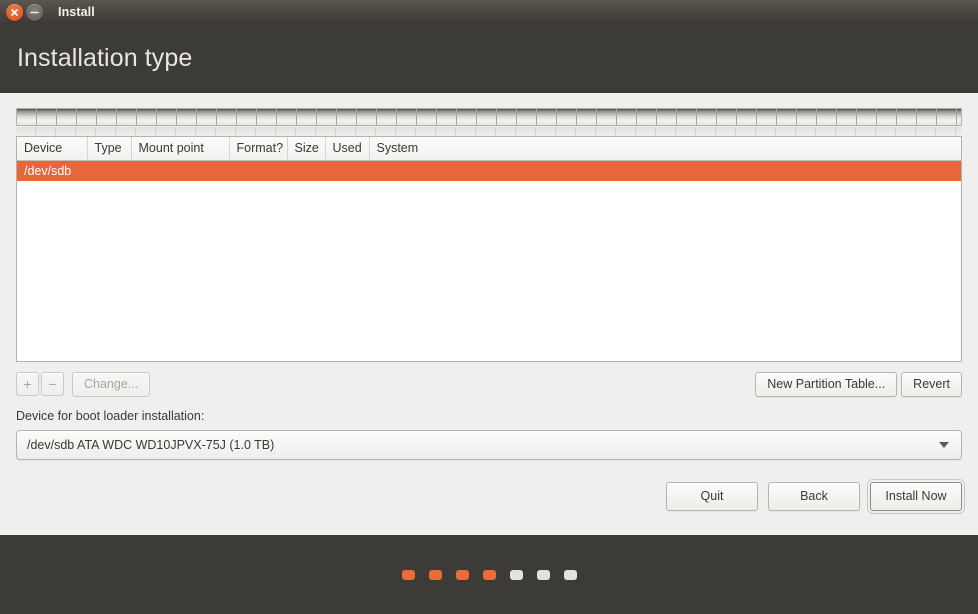  Describe the element at coordinates (916, 496) in the screenshot. I see `install-now-button: Install Now` at that location.